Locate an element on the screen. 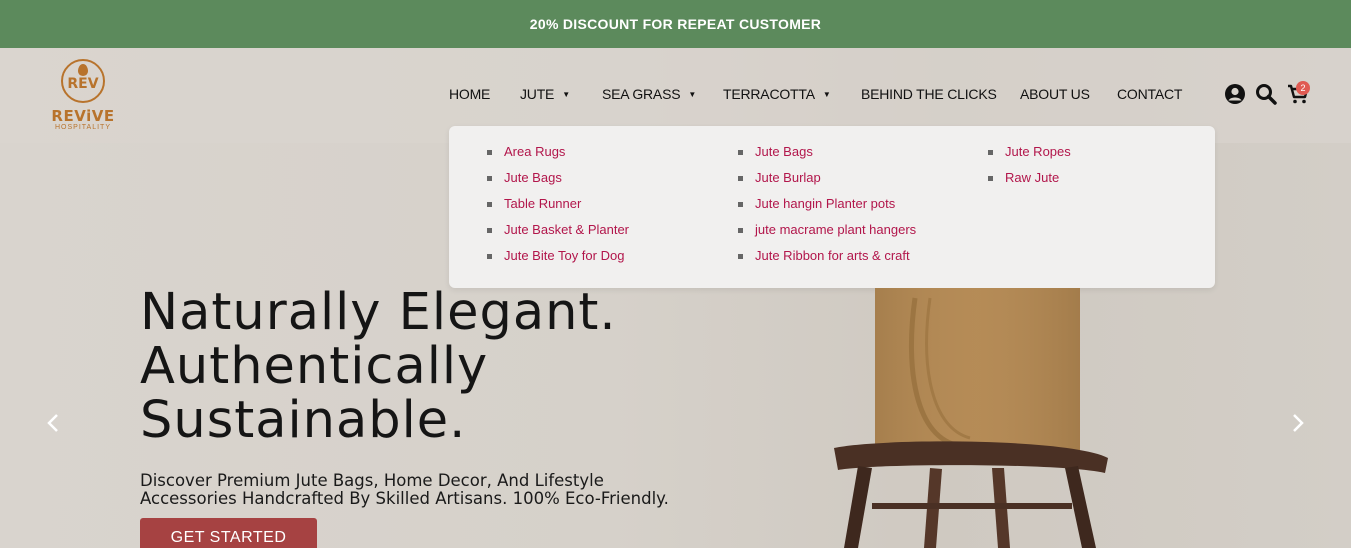 Image resolution: width=1351 pixels, height=548 pixels. menu-item: Area Rugs is located at coordinates (558, 157).